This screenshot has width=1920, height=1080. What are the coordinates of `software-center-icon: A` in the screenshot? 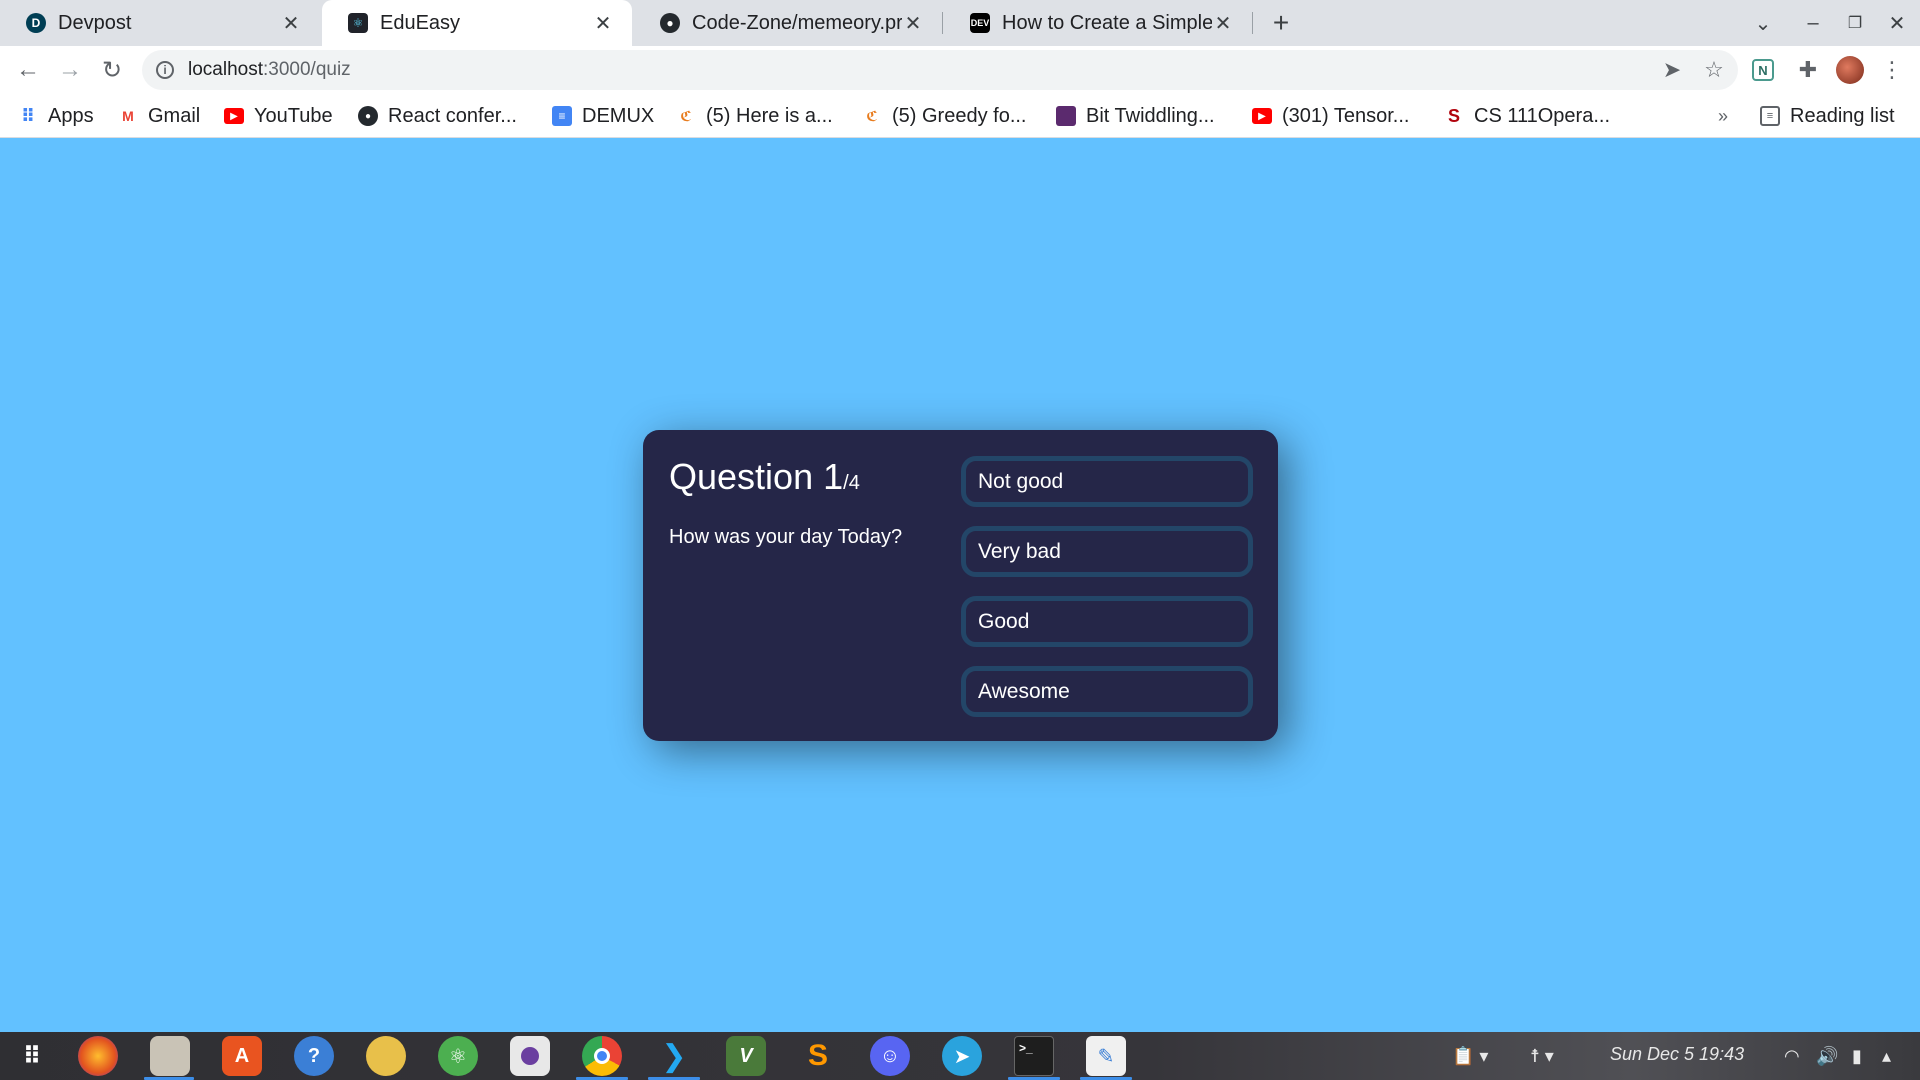 It's located at (242, 1056).